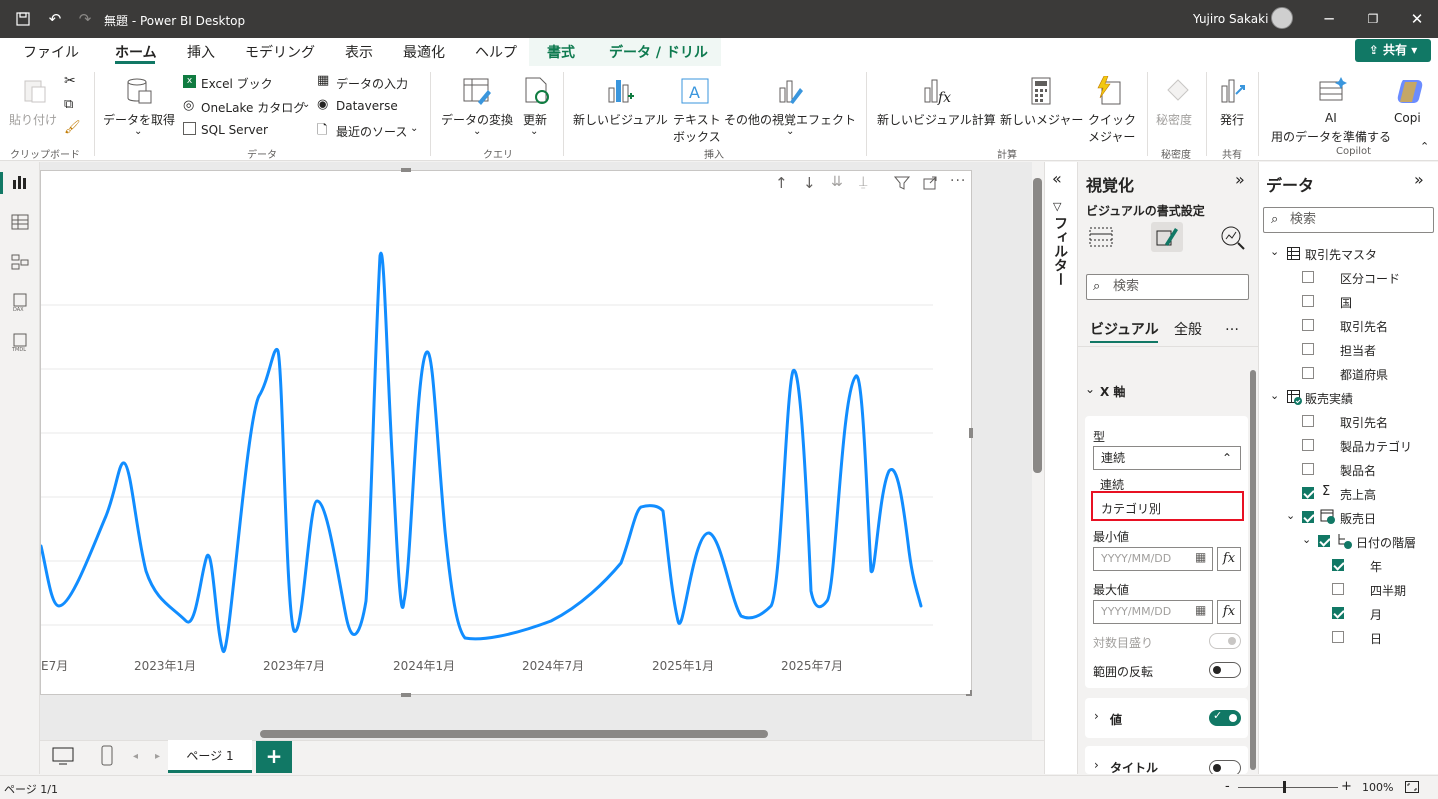 The image size is (1438, 799). I want to click on field-name: 製品名, so click(1358, 470).